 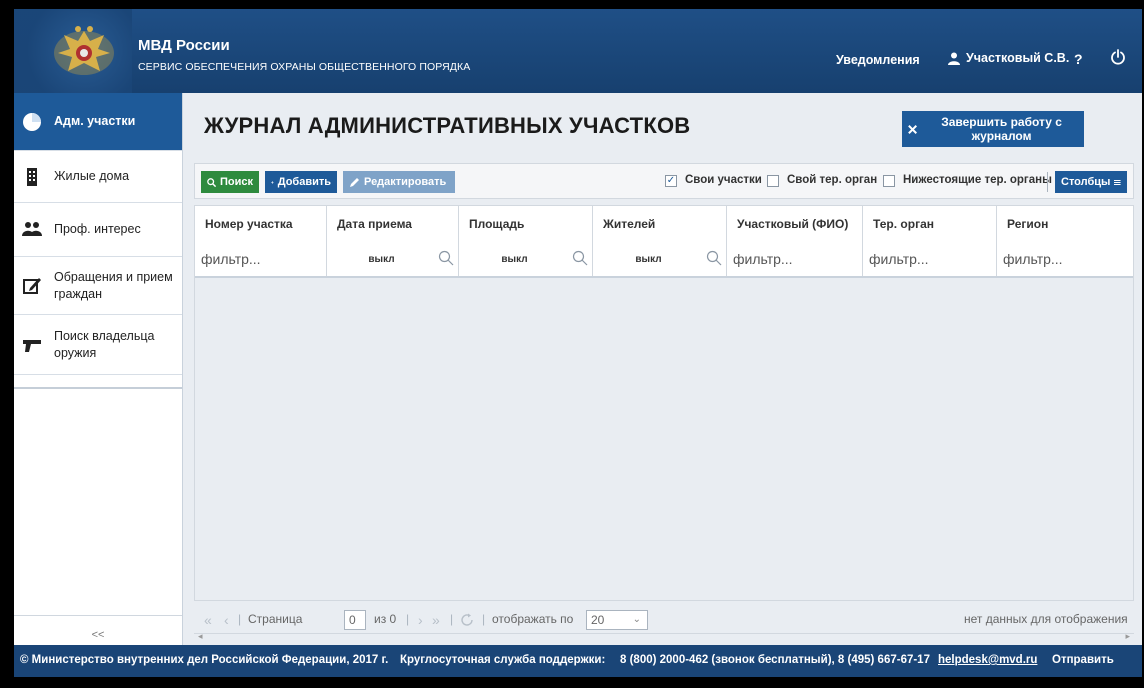 What do you see at coordinates (723, 180) in the screenshot?
I see `own-sections-label: Свои участки` at bounding box center [723, 180].